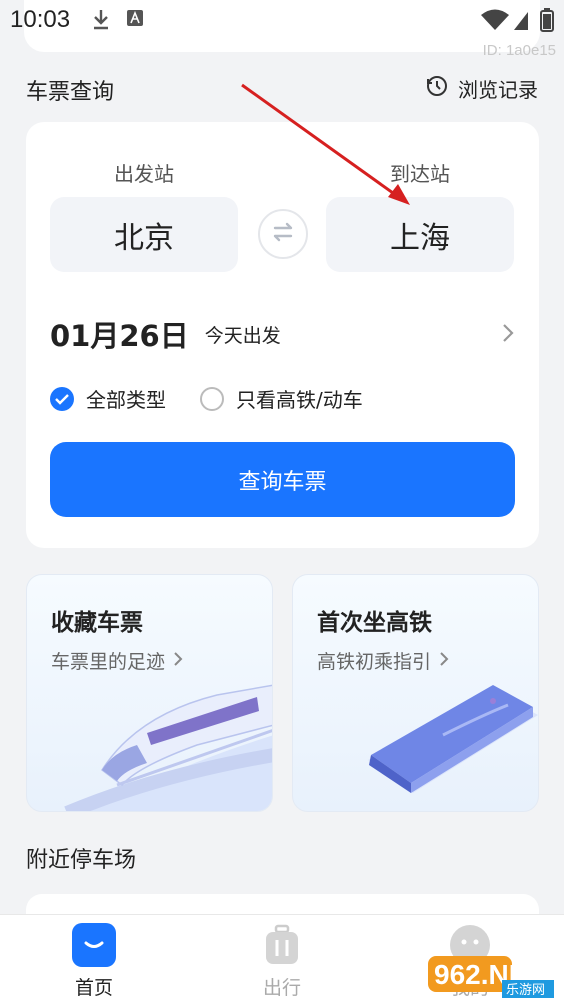  I want to click on app-notification-icon, so click(135, 20).